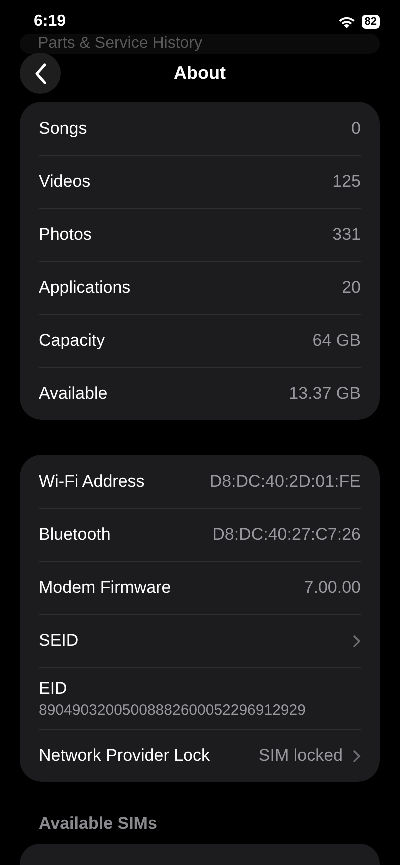 The image size is (400, 865). What do you see at coordinates (346, 182) in the screenshot?
I see `row-value: 125` at bounding box center [346, 182].